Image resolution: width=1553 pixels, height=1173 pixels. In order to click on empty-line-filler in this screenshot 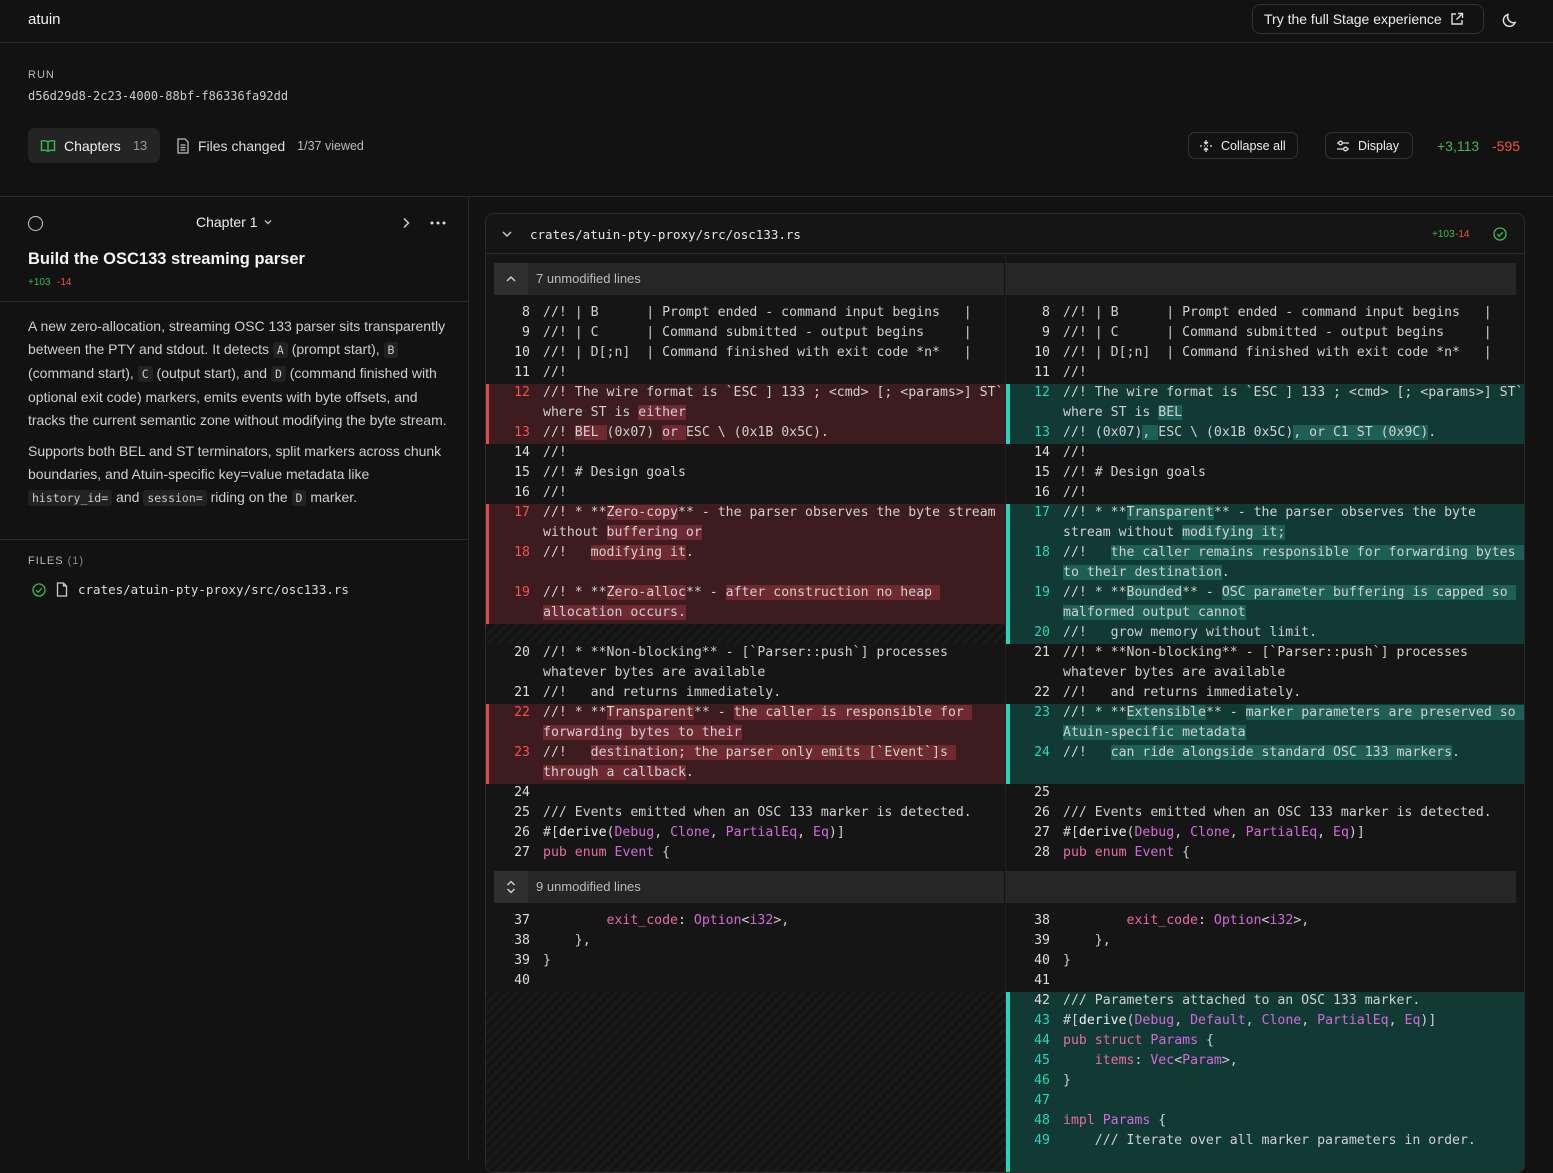, I will do `click(745, 634)`.